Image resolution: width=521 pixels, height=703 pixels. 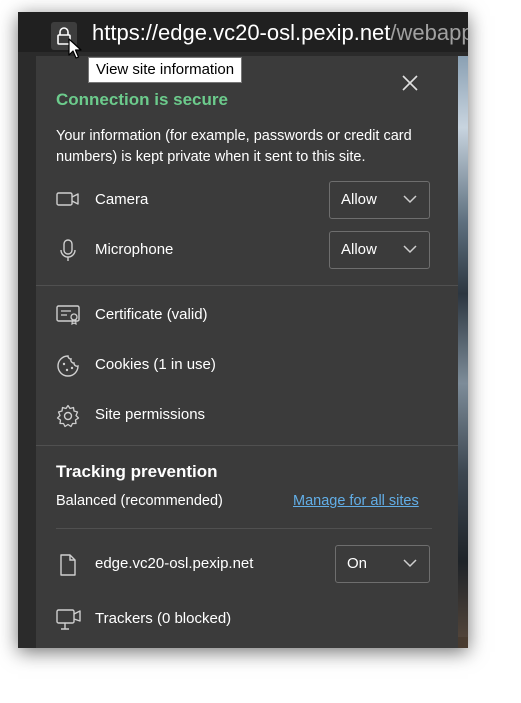 What do you see at coordinates (246, 620) in the screenshot?
I see `trackers-item: Trackers (0 blocked)` at bounding box center [246, 620].